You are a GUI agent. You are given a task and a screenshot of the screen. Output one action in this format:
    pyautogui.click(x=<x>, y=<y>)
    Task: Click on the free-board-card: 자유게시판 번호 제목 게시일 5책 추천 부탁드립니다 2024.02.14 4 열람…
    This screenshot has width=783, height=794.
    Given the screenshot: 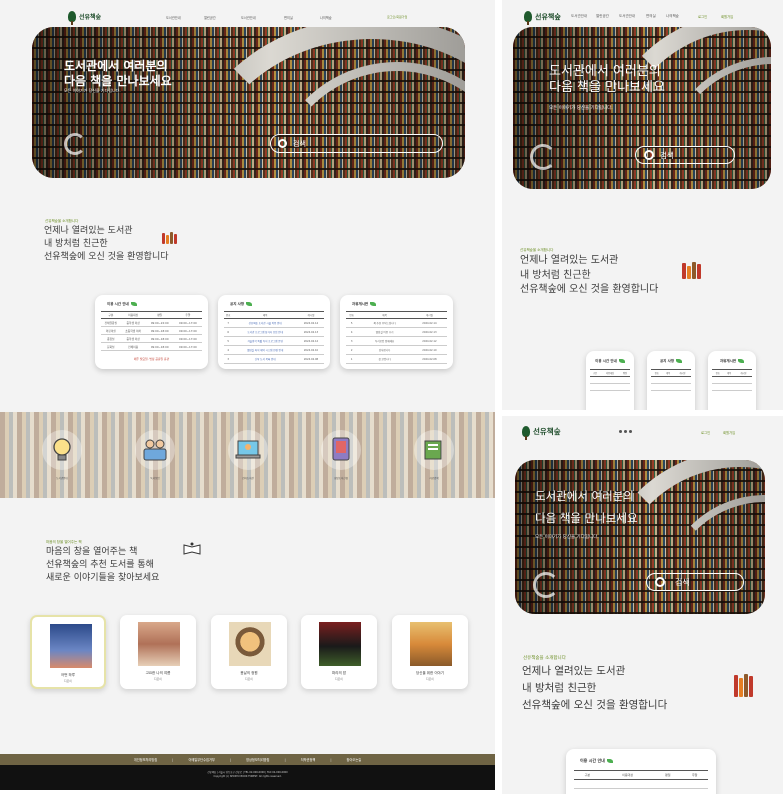 What is the action you would take?
    pyautogui.click(x=396, y=332)
    